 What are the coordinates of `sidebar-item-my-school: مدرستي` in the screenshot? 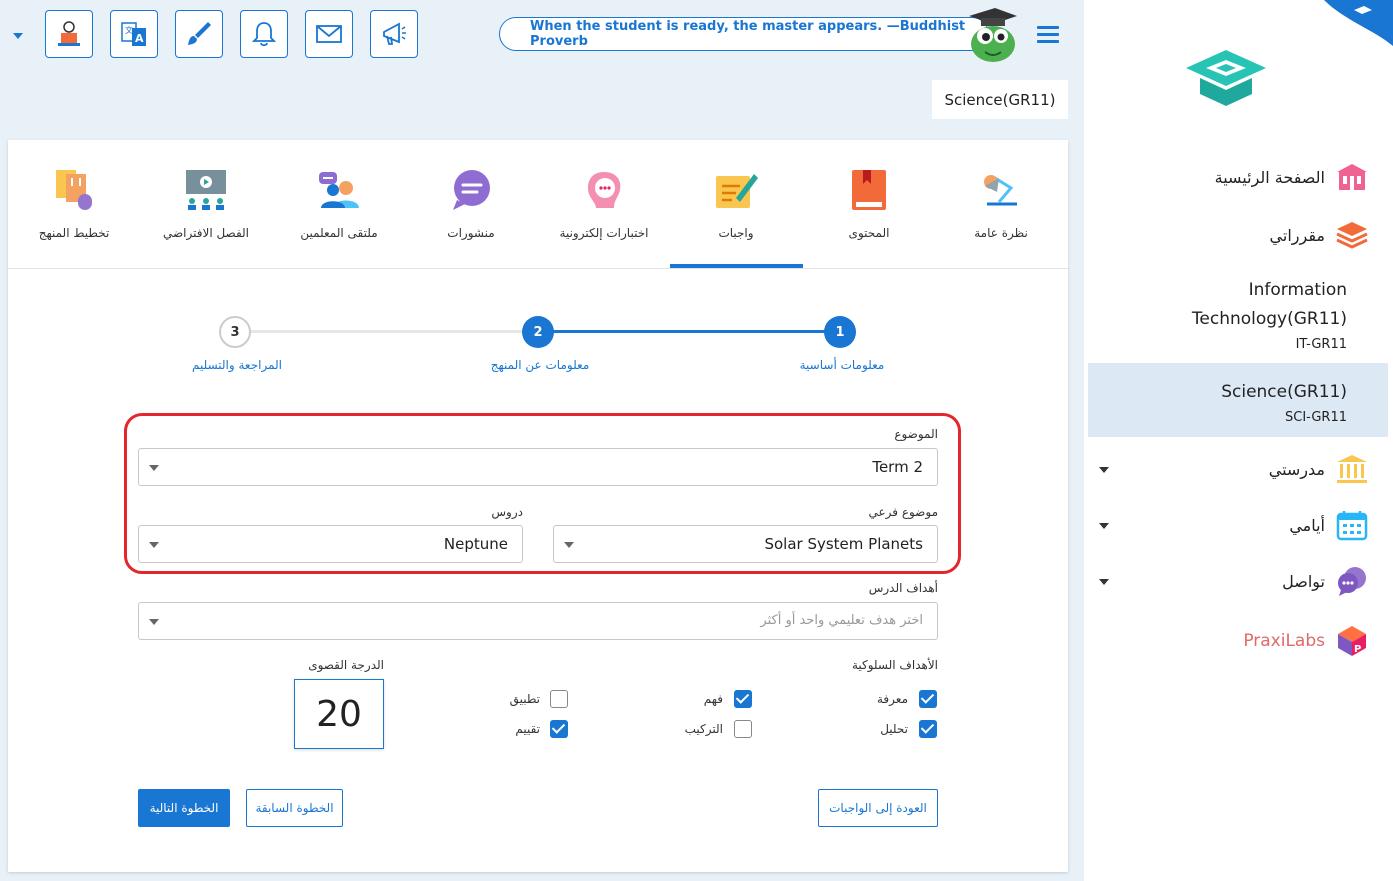 It's located at (1319, 469).